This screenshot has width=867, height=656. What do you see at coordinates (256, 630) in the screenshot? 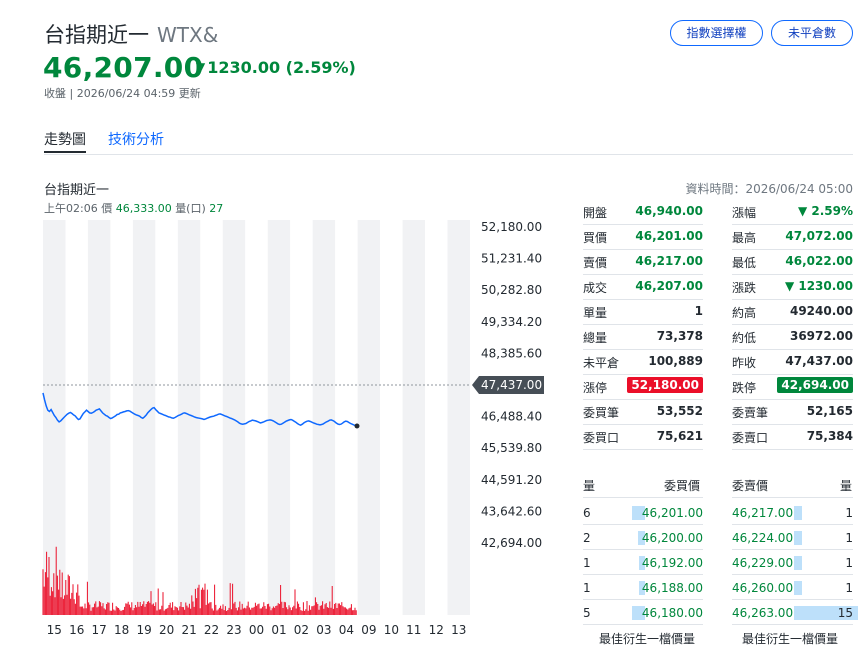
I see `x-tick-label: 00` at bounding box center [256, 630].